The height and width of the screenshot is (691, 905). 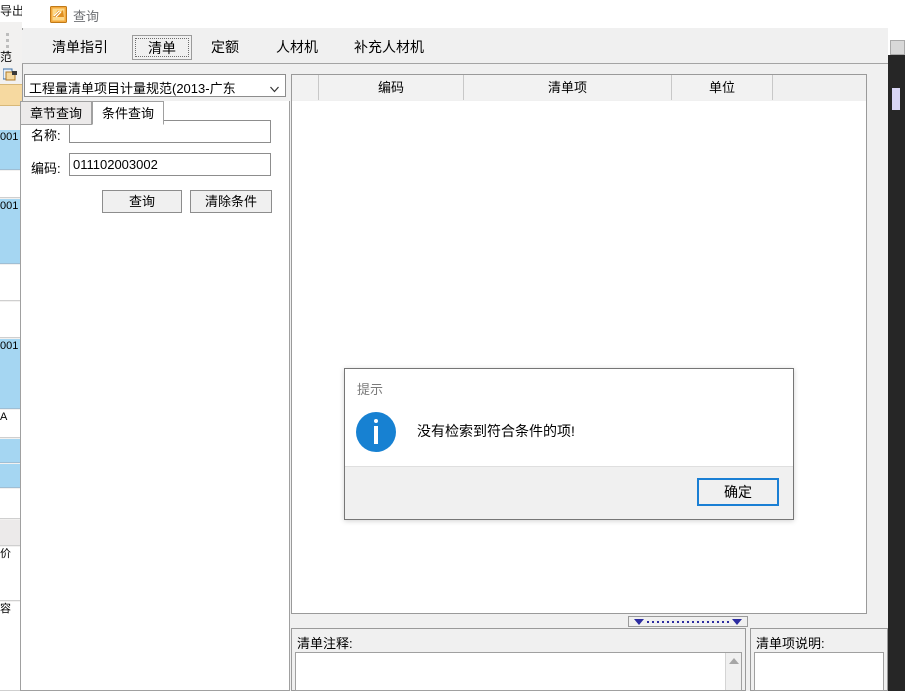 What do you see at coordinates (11, 646) in the screenshot?
I see `background-row: 容` at bounding box center [11, 646].